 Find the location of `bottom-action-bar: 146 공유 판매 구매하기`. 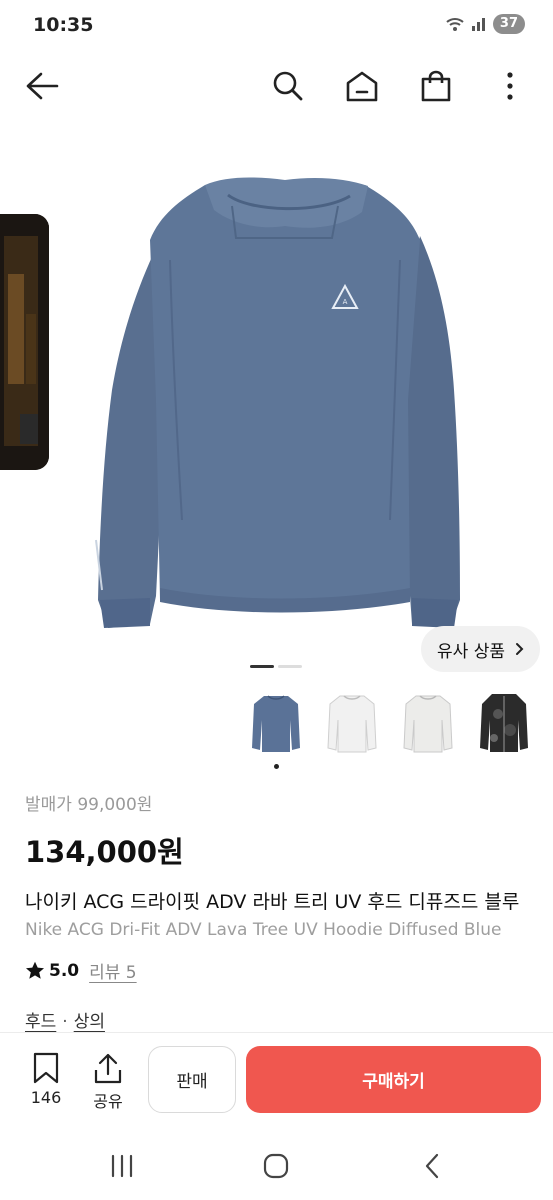

bottom-action-bar: 146 공유 판매 구매하기 is located at coordinates (276, 1080).